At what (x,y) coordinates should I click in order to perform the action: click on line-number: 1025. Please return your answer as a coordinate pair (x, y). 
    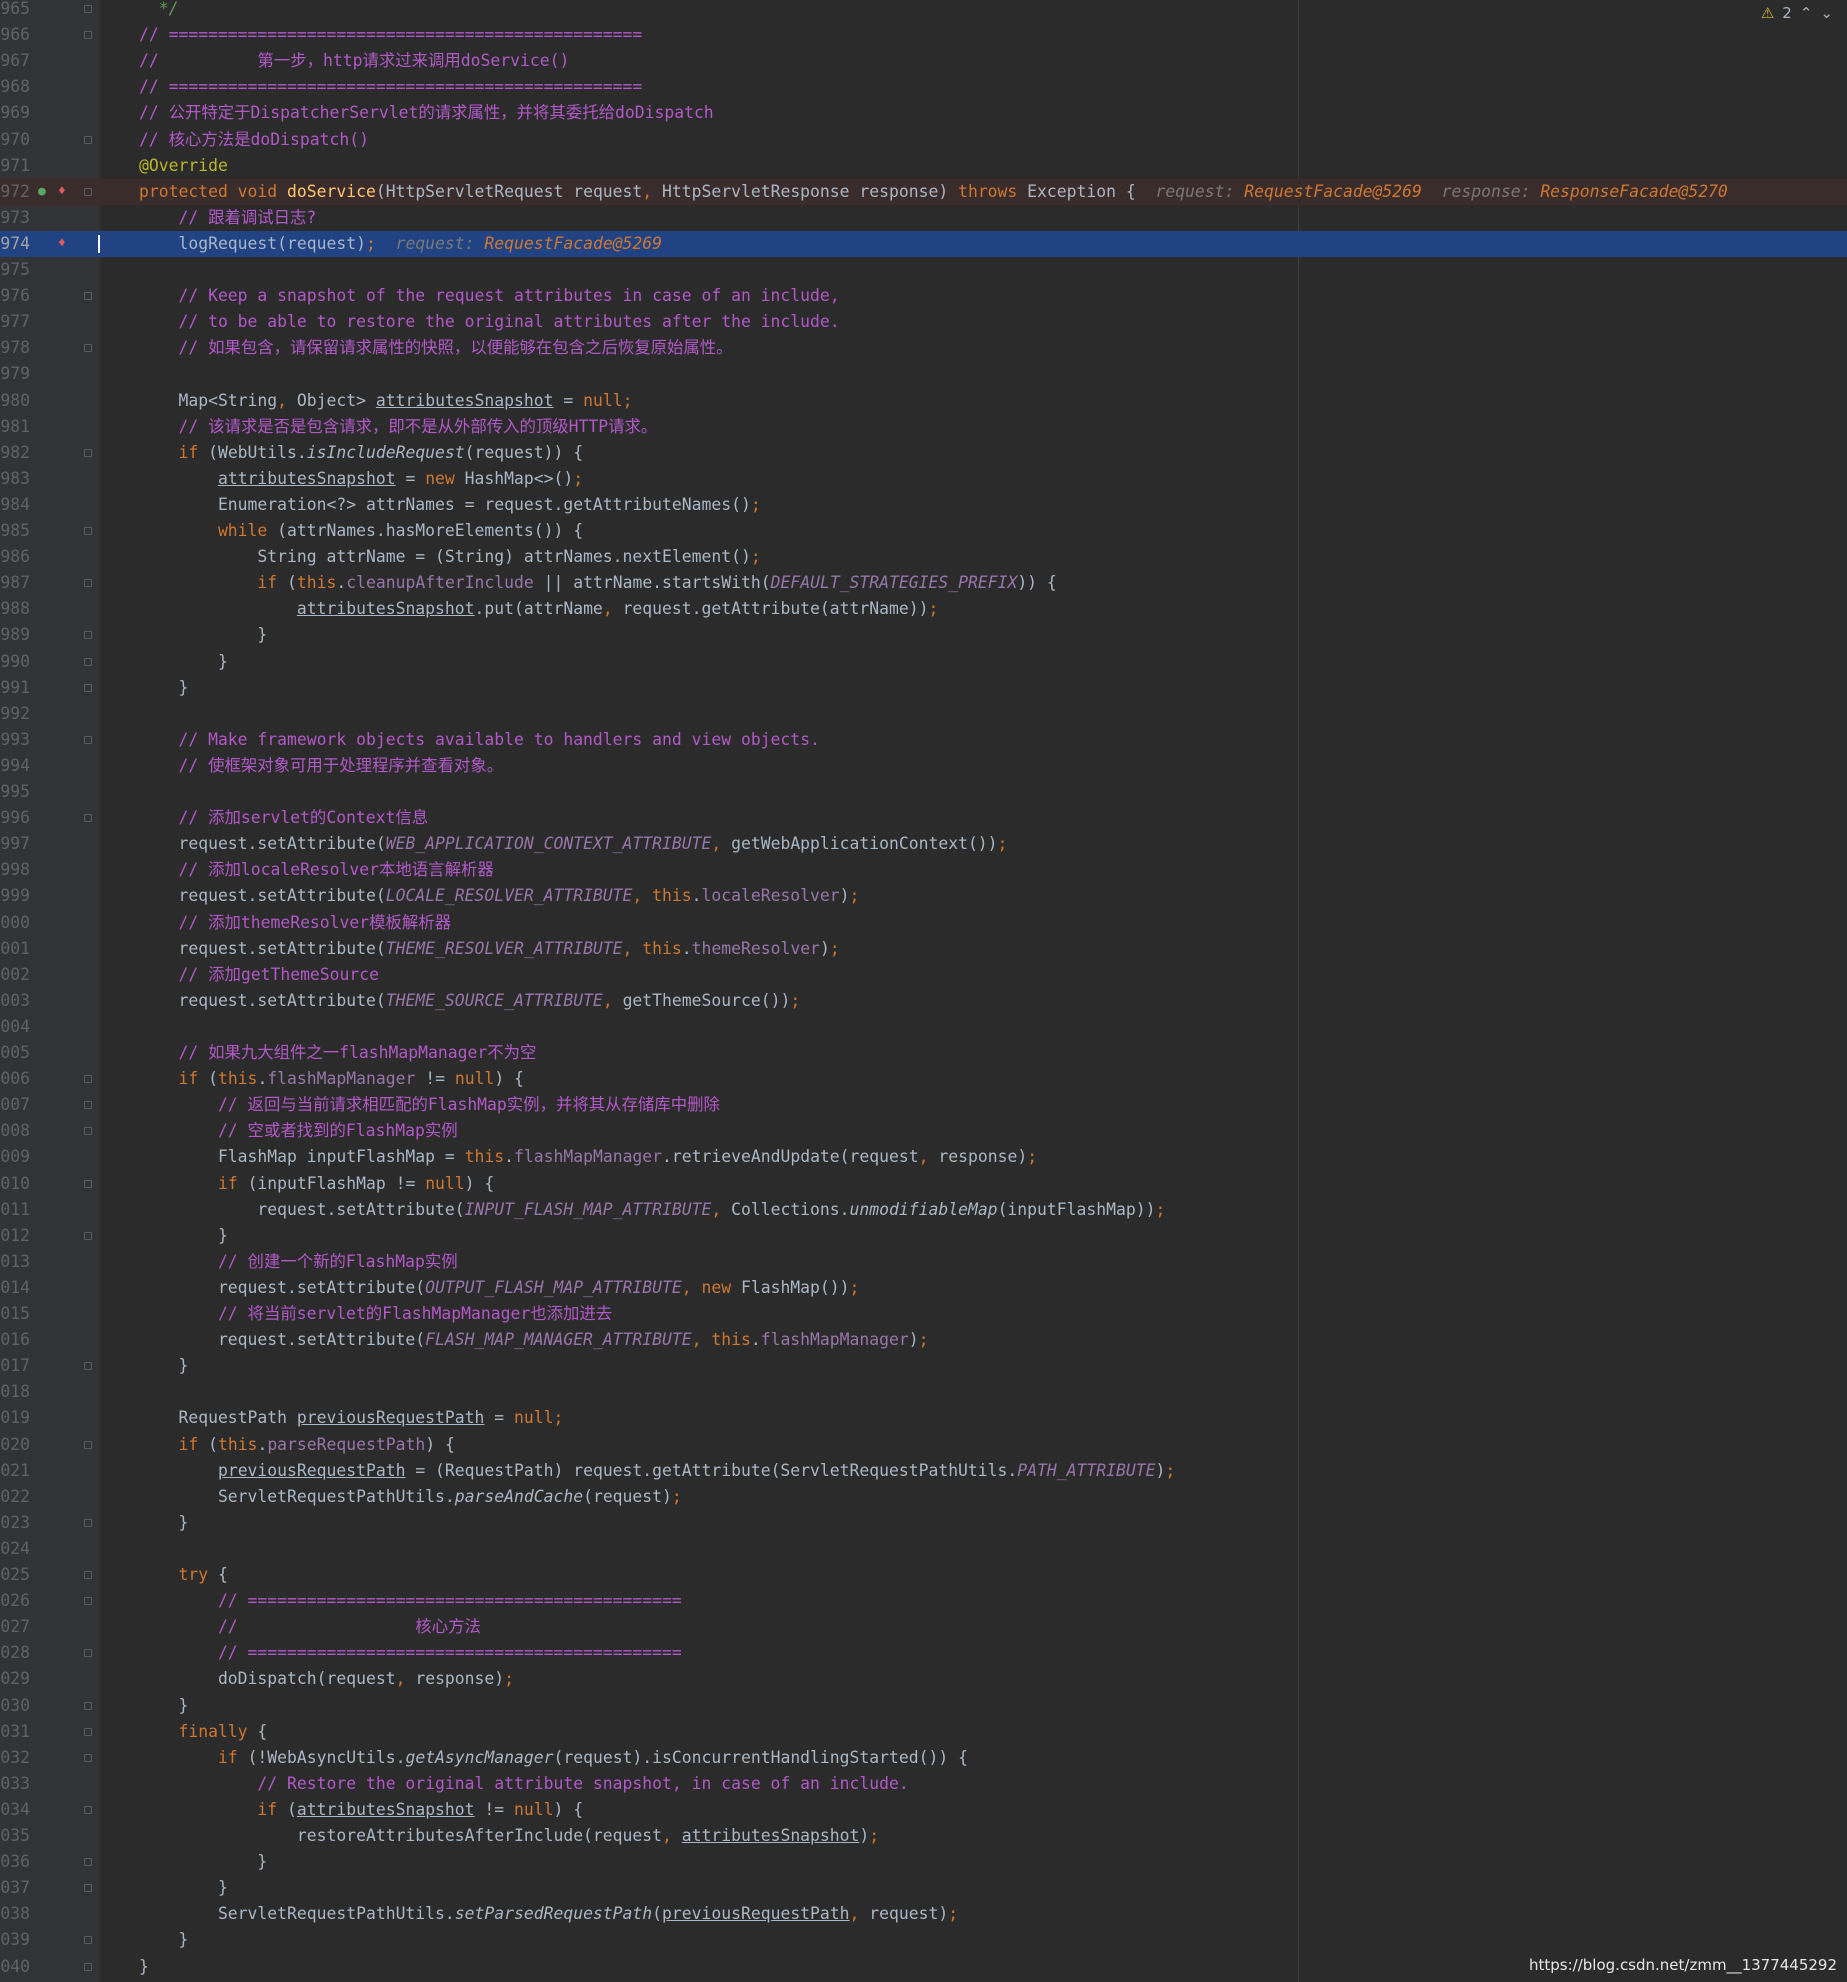
    Looking at the image, I should click on (15, 1575).